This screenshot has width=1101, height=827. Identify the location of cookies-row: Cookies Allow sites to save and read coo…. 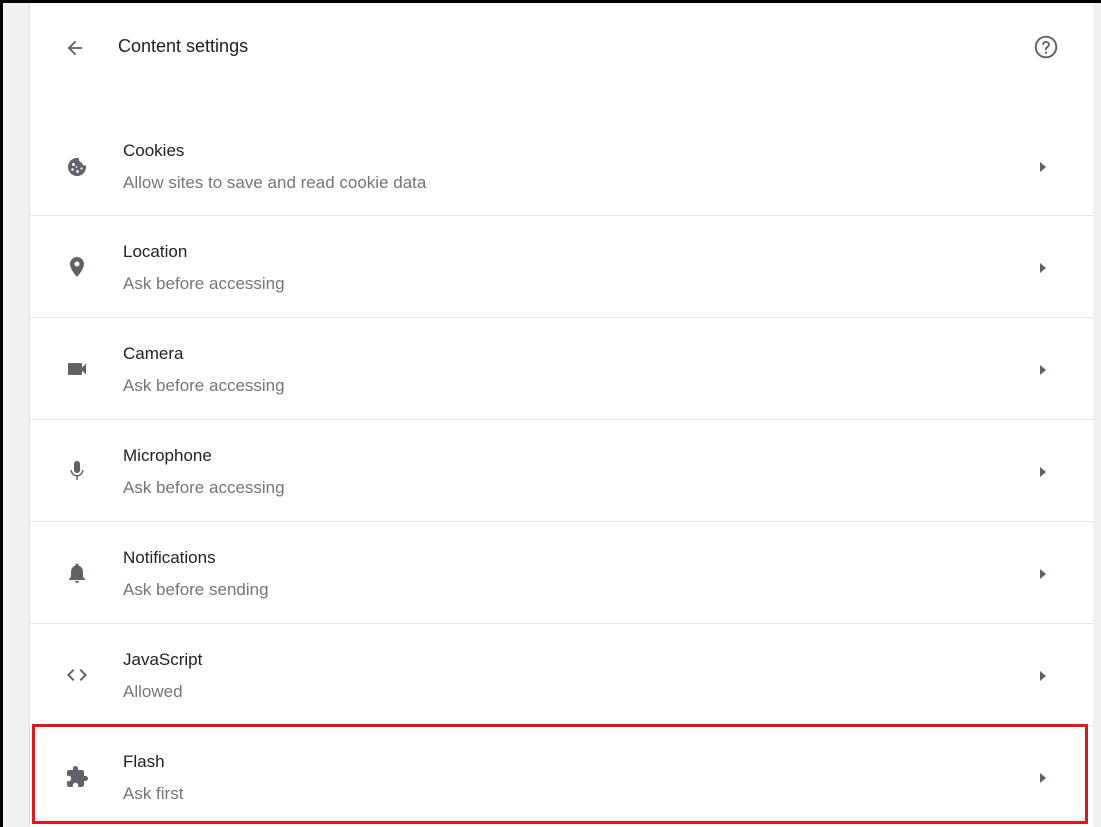
(561, 166).